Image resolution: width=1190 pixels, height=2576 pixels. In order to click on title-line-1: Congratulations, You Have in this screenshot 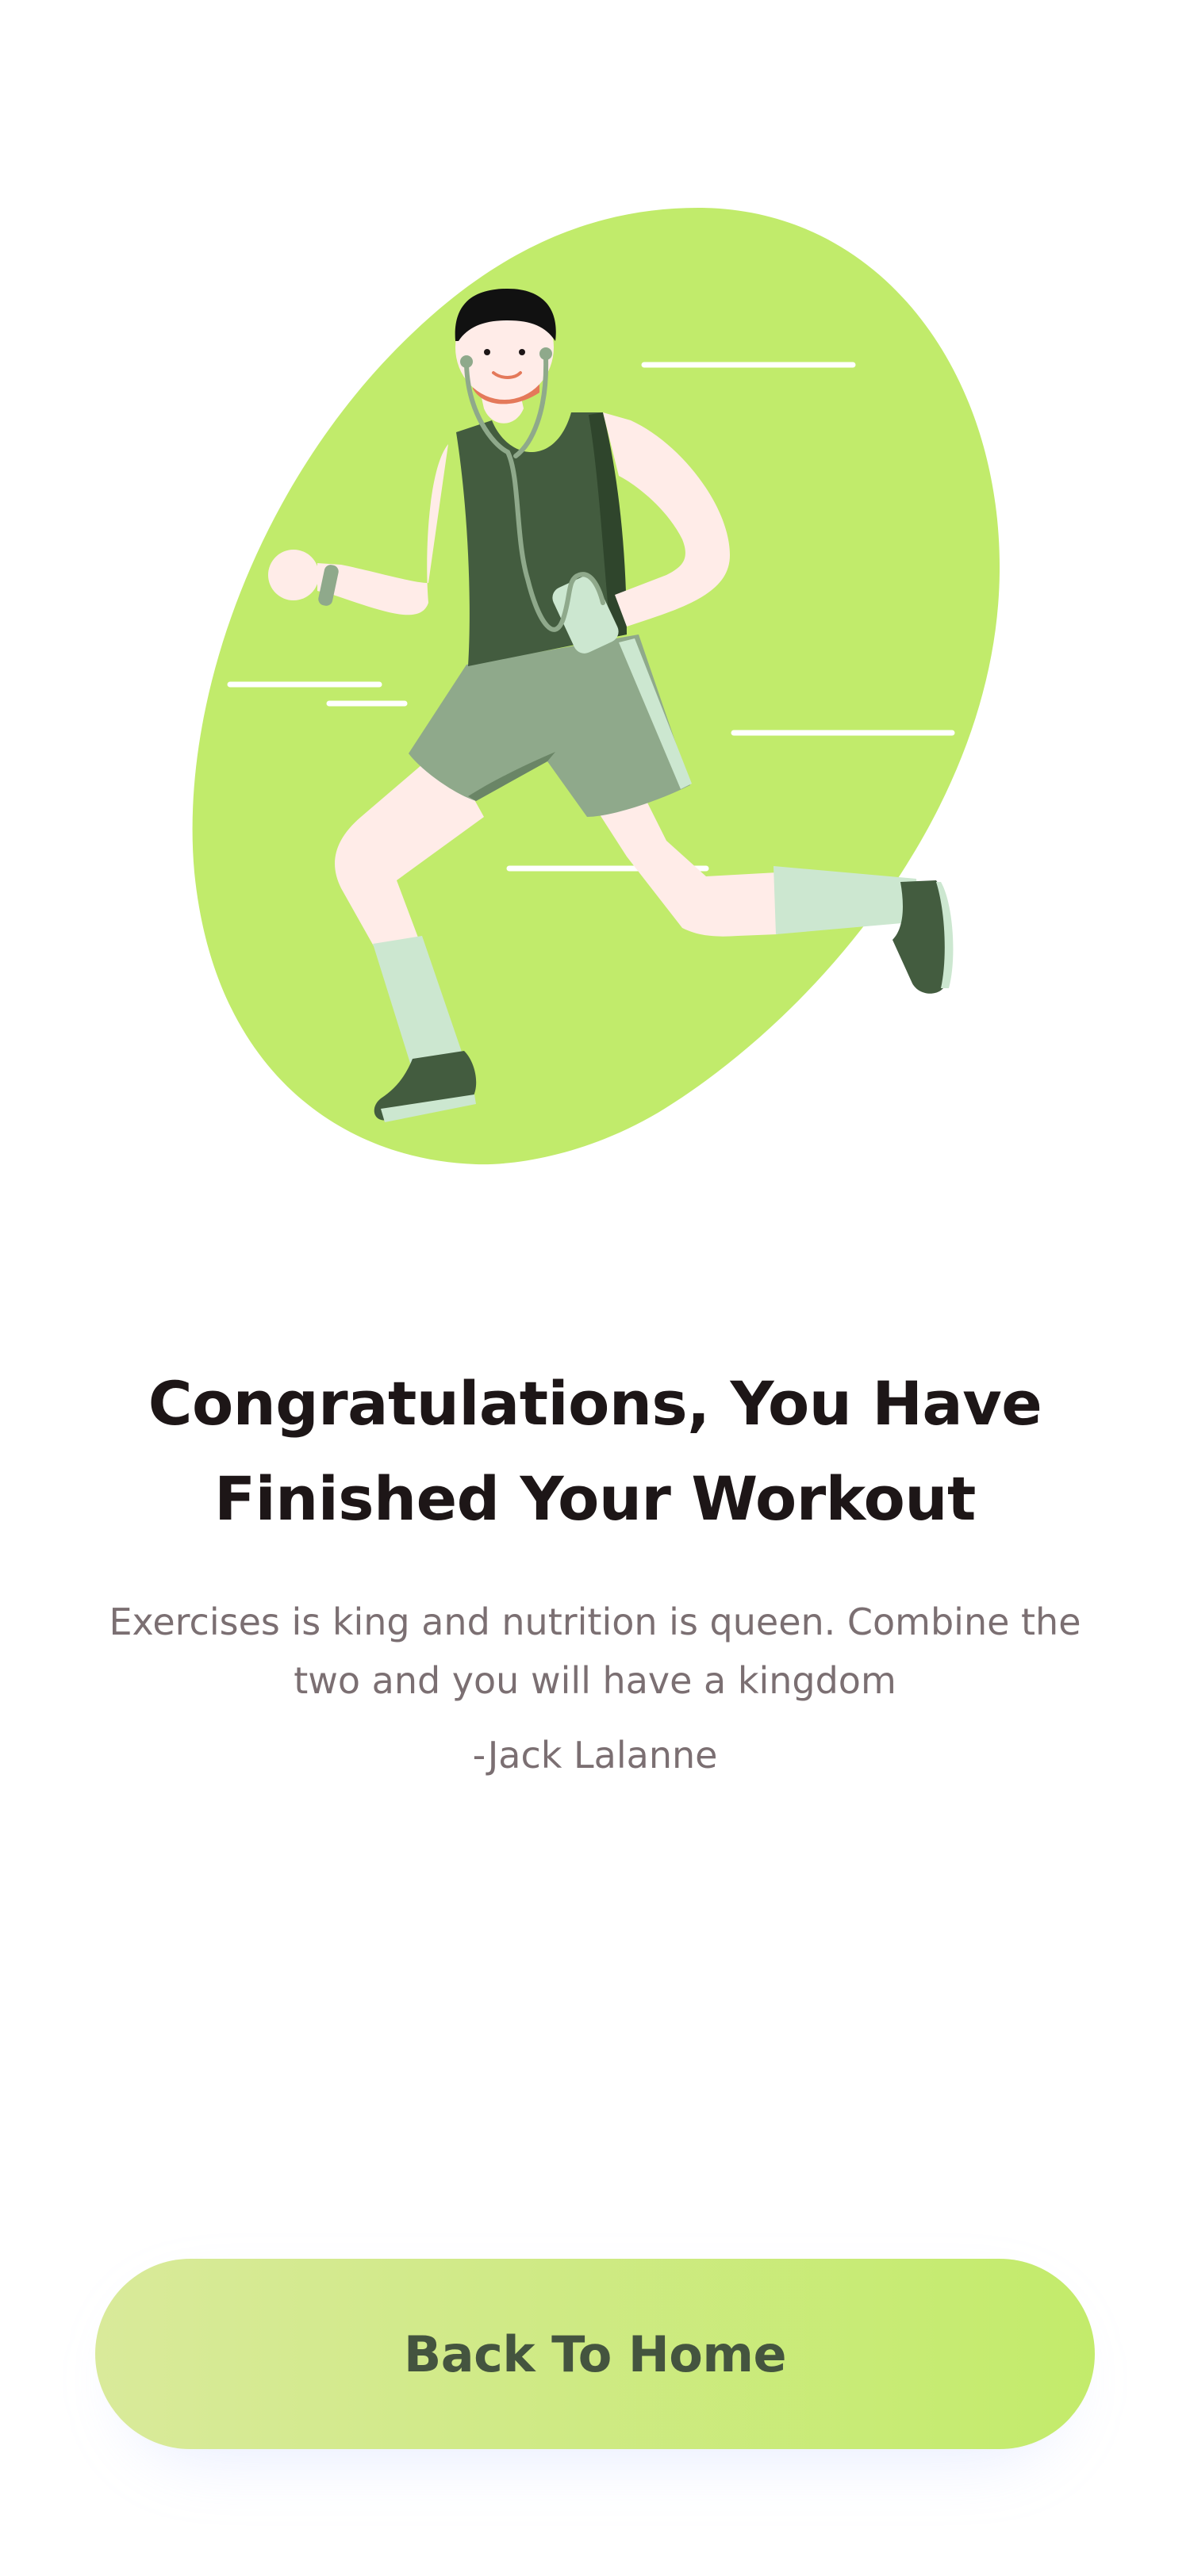, I will do `click(595, 1403)`.